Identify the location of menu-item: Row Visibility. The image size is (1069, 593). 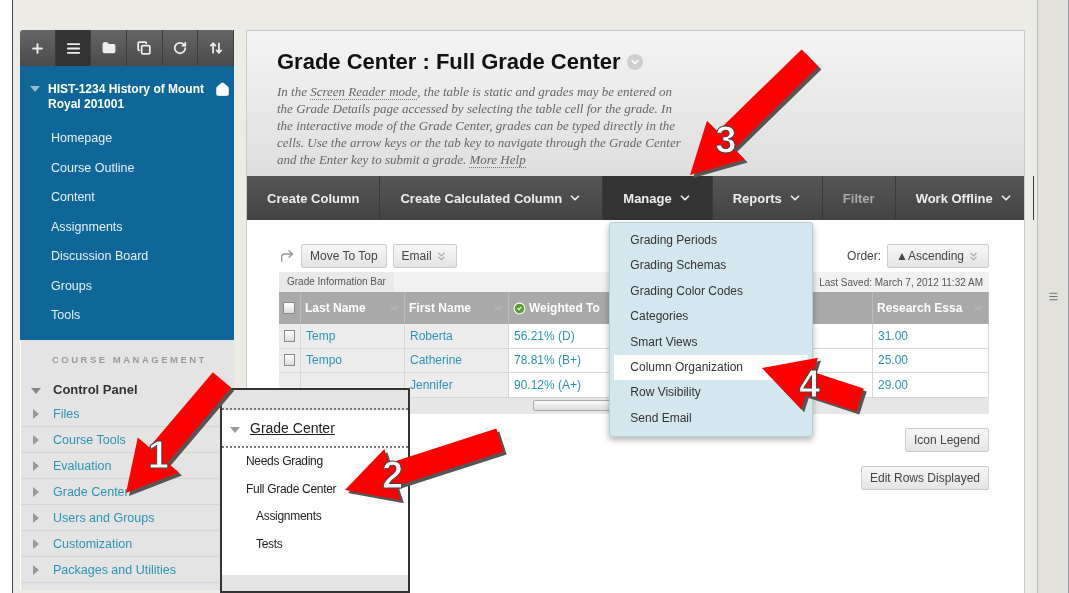
(660, 393).